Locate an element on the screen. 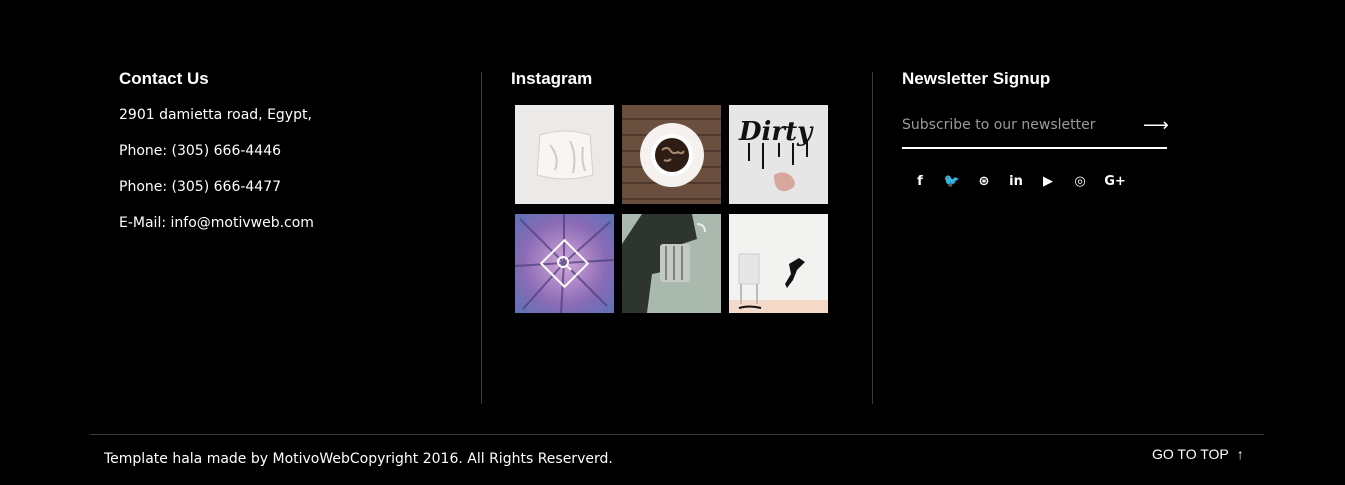  instagram-thumb-coffee is located at coordinates (671, 154).